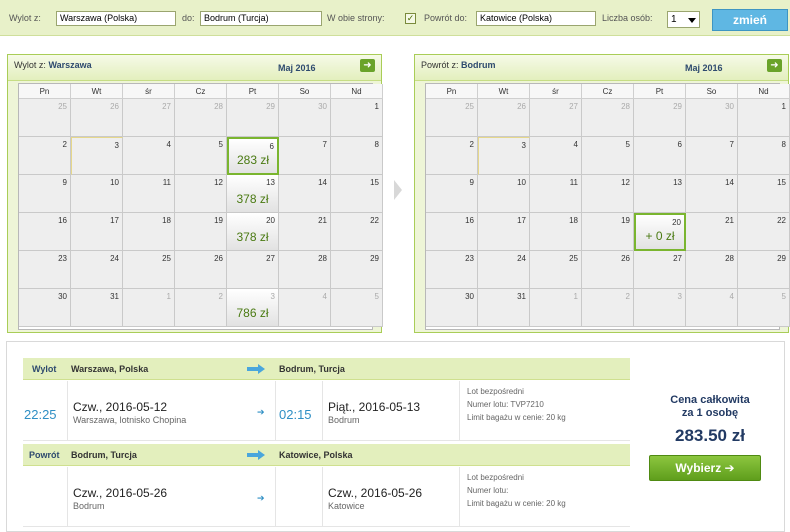  Describe the element at coordinates (376, 144) in the screenshot. I see `day-number: 8` at that location.